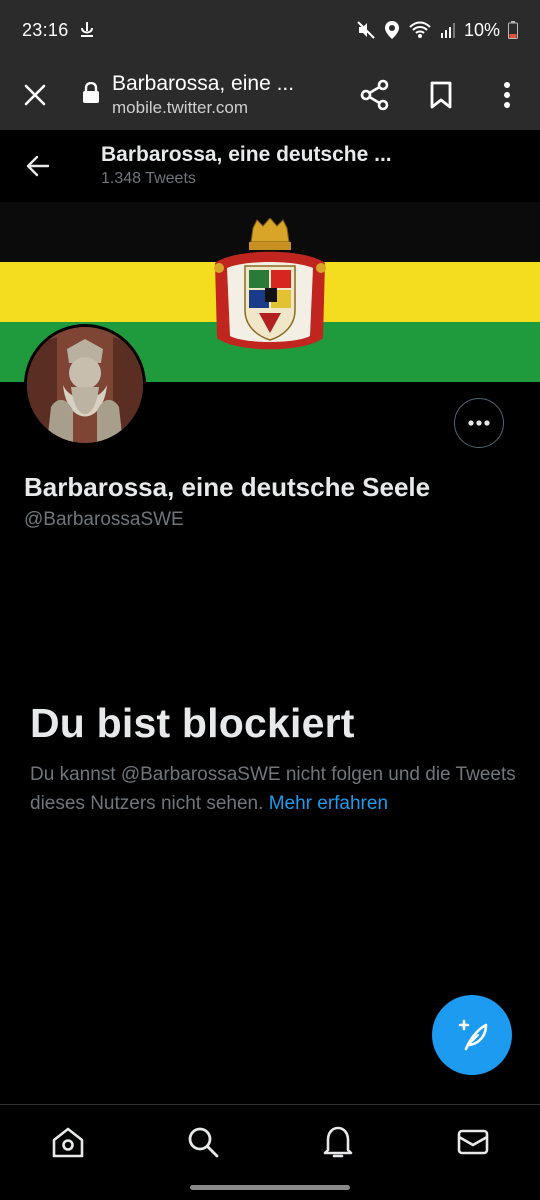  I want to click on nav-notifications, so click(338, 1142).